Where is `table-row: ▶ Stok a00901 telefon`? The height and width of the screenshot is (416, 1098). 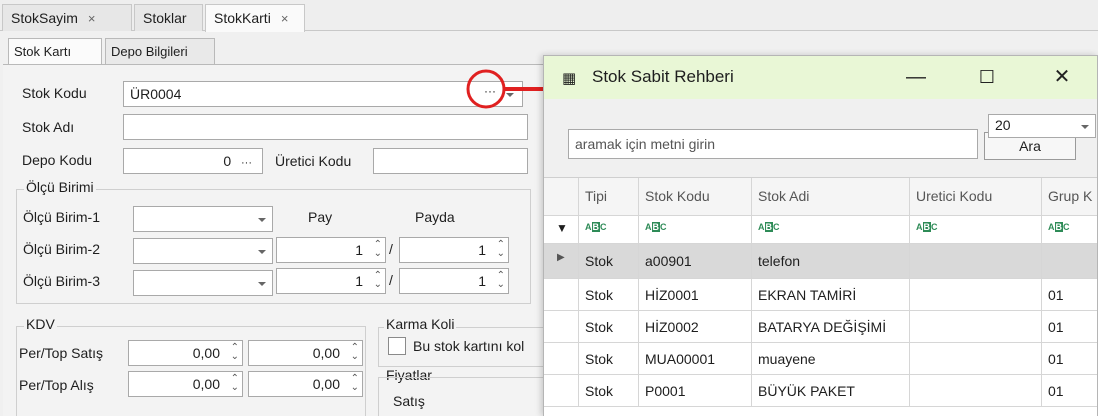 table-row: ▶ Stok a00901 telefon is located at coordinates (820, 261).